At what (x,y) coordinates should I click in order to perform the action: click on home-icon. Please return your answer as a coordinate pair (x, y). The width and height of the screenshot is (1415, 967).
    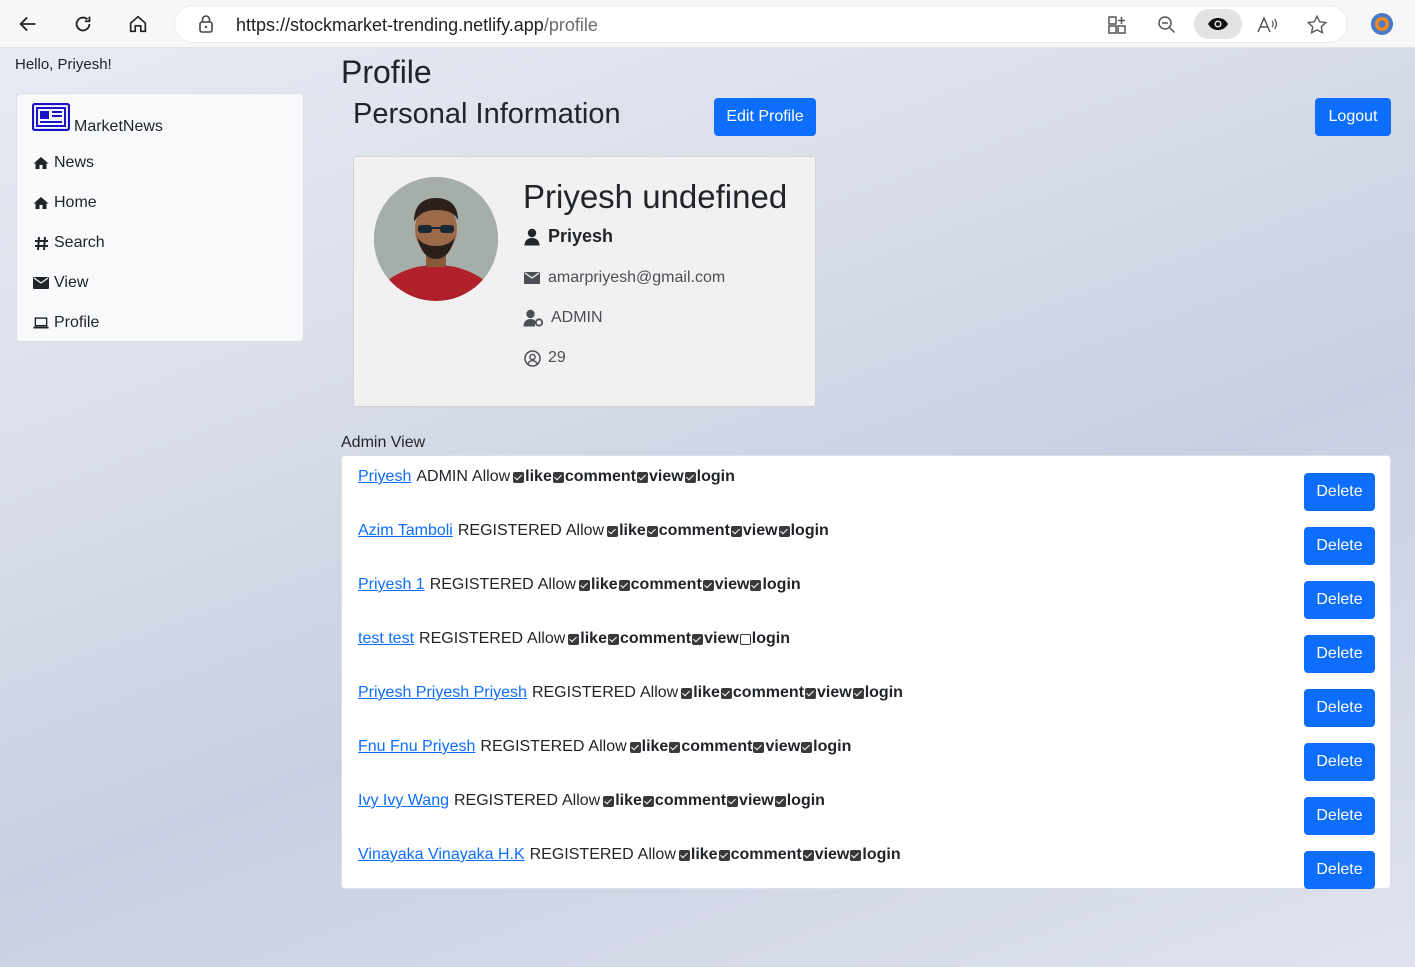
    Looking at the image, I should click on (138, 24).